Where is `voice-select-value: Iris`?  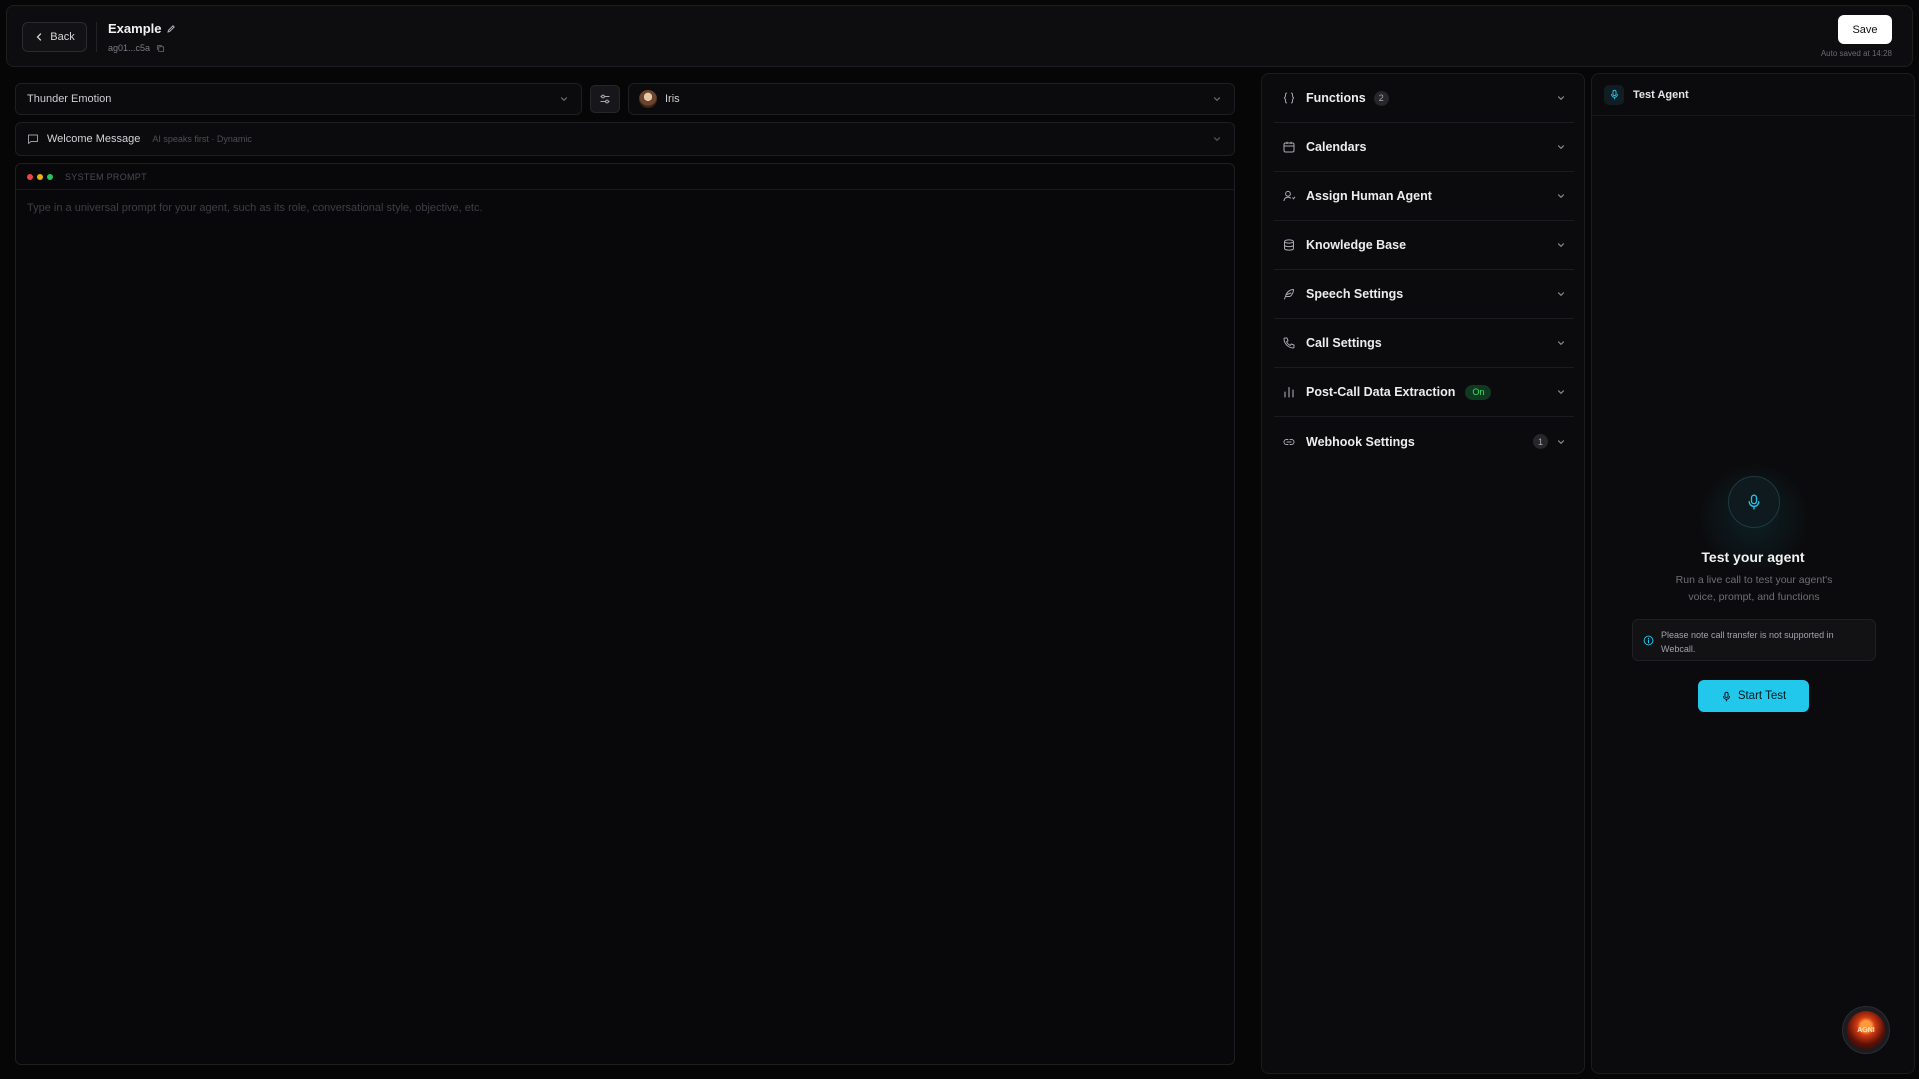
voice-select-value: Iris is located at coordinates (672, 99).